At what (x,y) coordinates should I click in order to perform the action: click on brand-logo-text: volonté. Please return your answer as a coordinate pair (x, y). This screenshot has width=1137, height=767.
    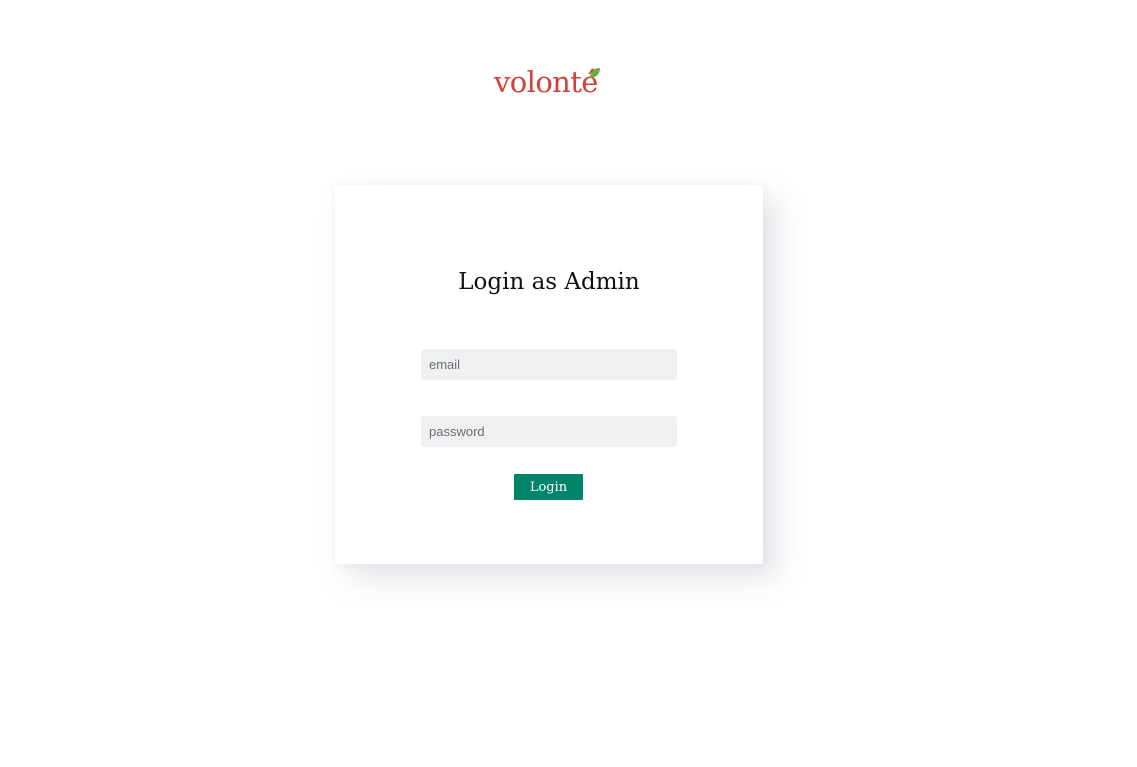
    Looking at the image, I should click on (546, 82).